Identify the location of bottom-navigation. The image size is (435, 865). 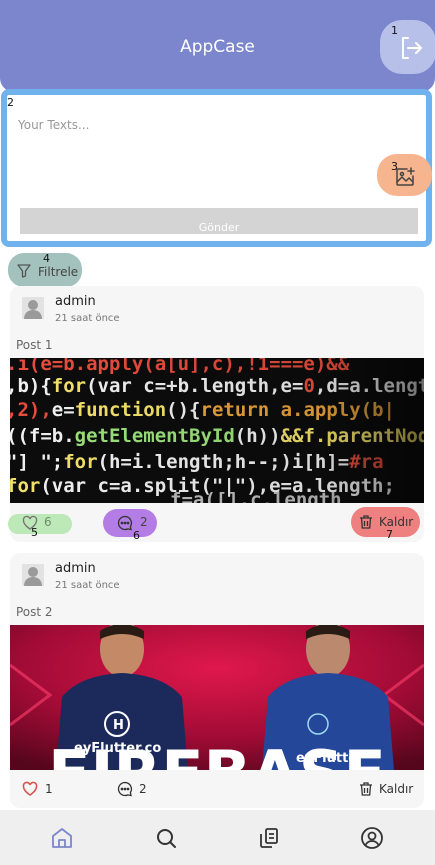
(217, 837).